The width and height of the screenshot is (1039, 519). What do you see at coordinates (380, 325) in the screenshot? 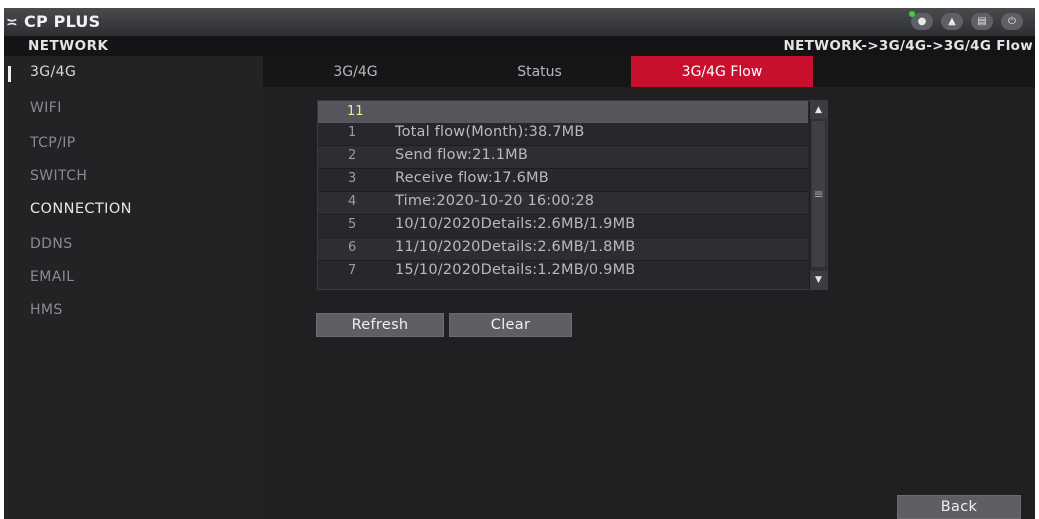
I see `refresh-button: Refresh` at bounding box center [380, 325].